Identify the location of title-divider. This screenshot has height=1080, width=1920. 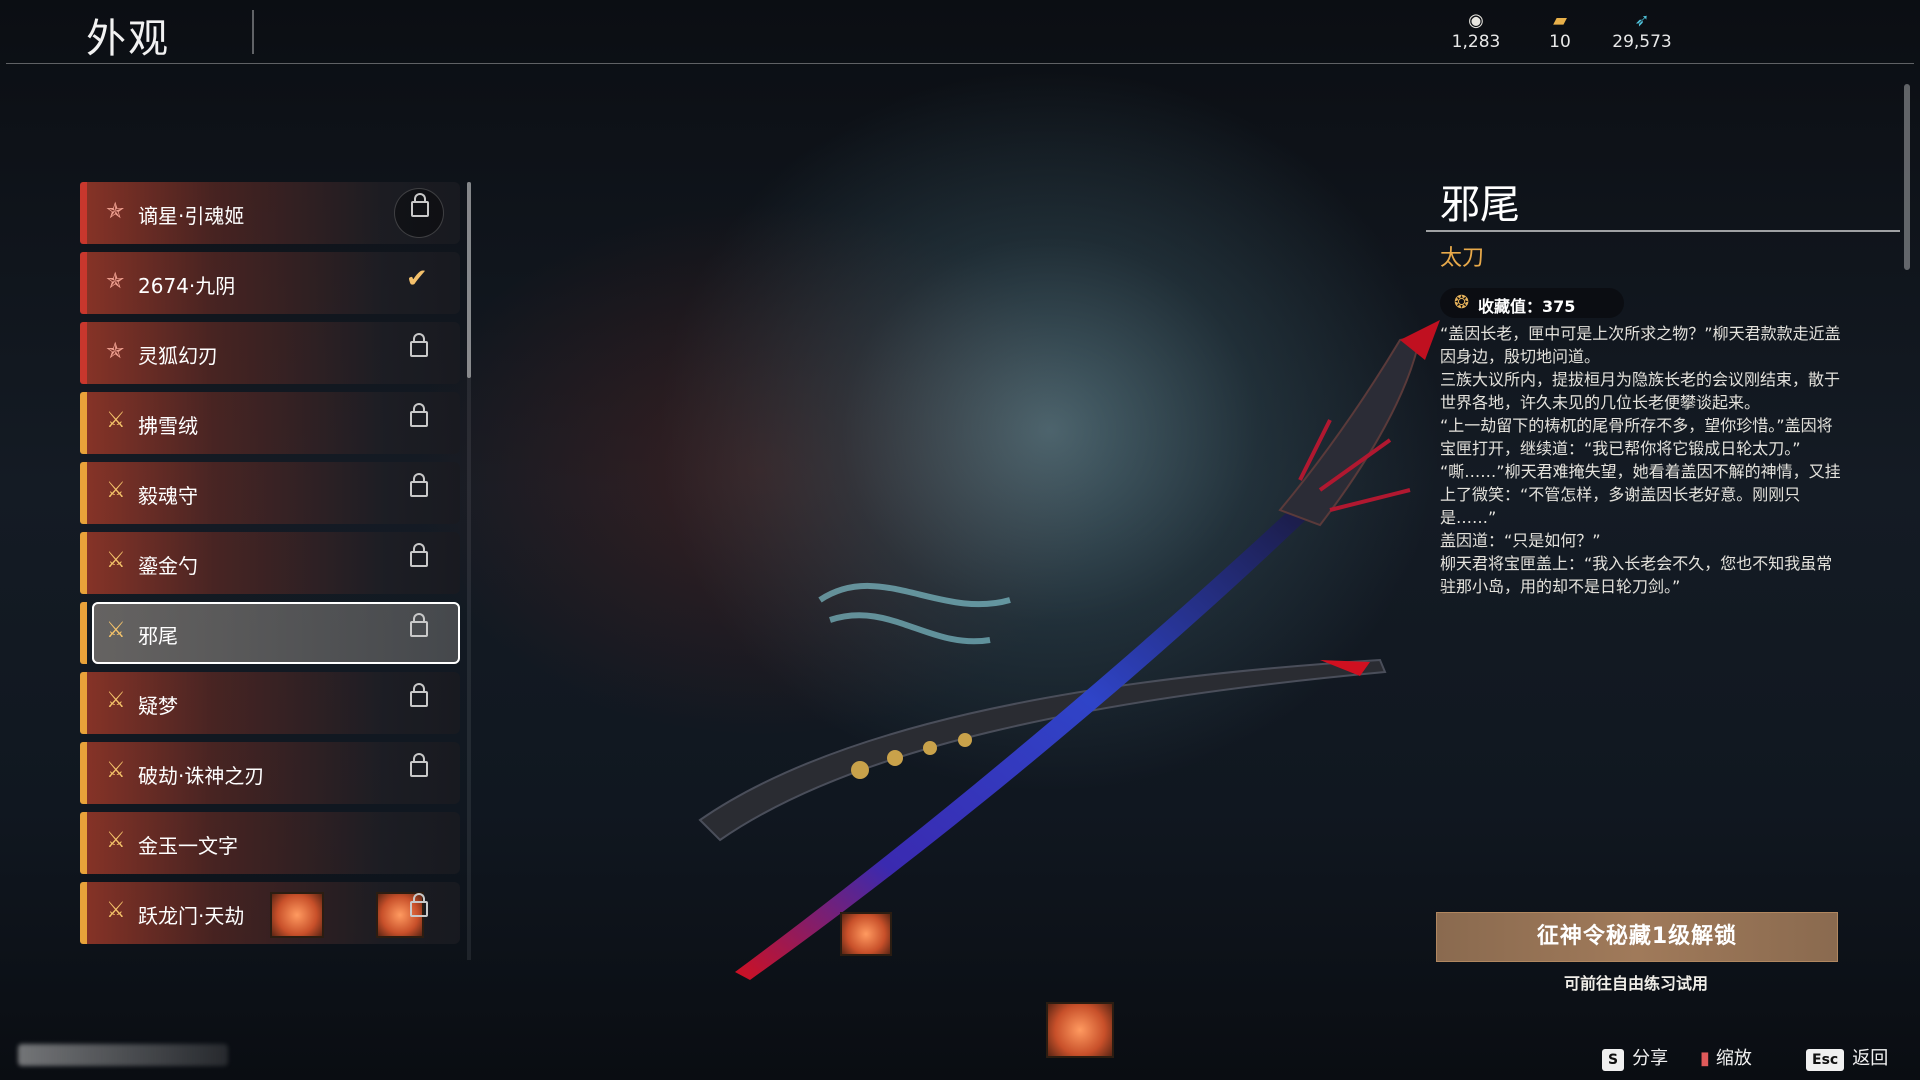
(253, 32).